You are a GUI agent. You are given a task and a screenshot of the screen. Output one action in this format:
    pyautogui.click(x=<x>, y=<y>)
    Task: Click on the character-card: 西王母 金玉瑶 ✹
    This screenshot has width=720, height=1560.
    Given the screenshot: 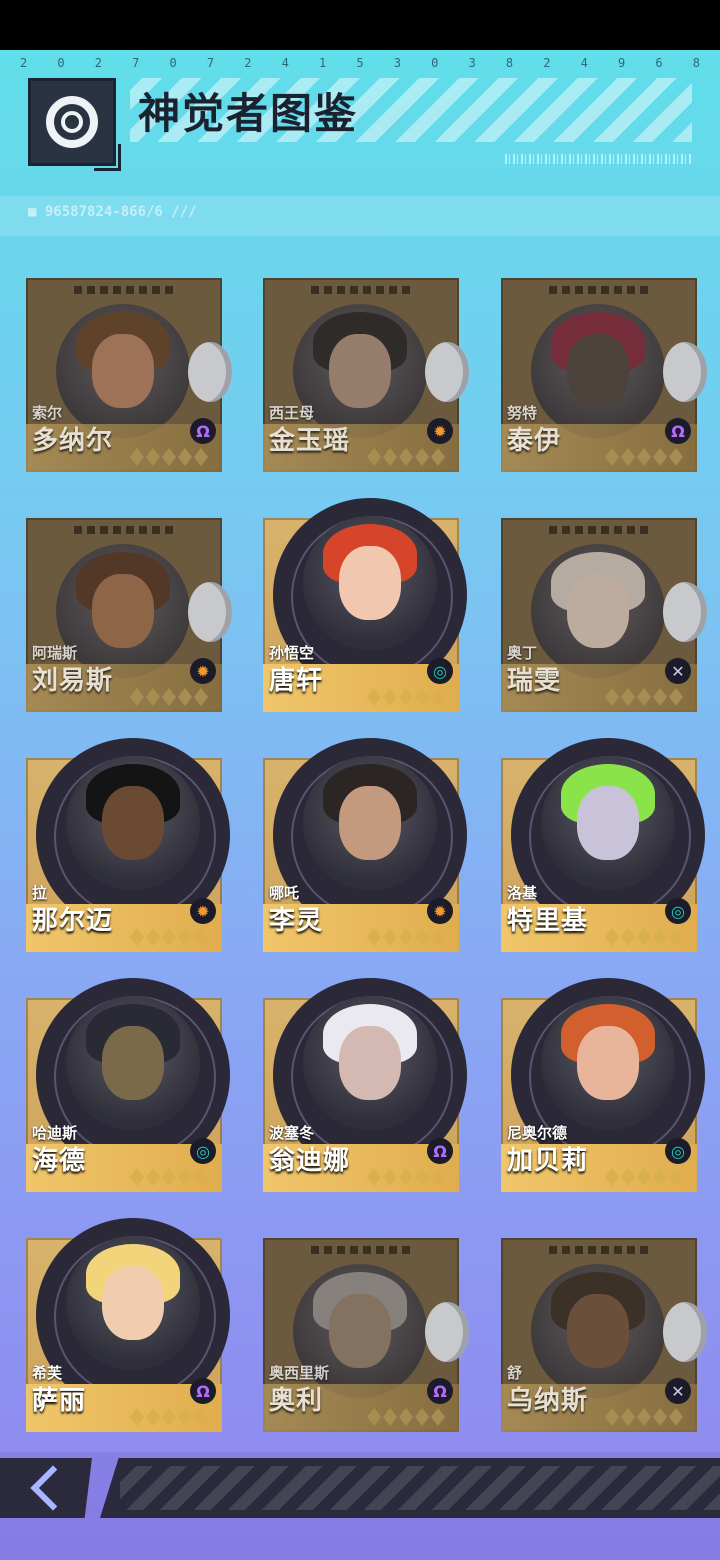 What is the action you would take?
    pyautogui.click(x=366, y=375)
    